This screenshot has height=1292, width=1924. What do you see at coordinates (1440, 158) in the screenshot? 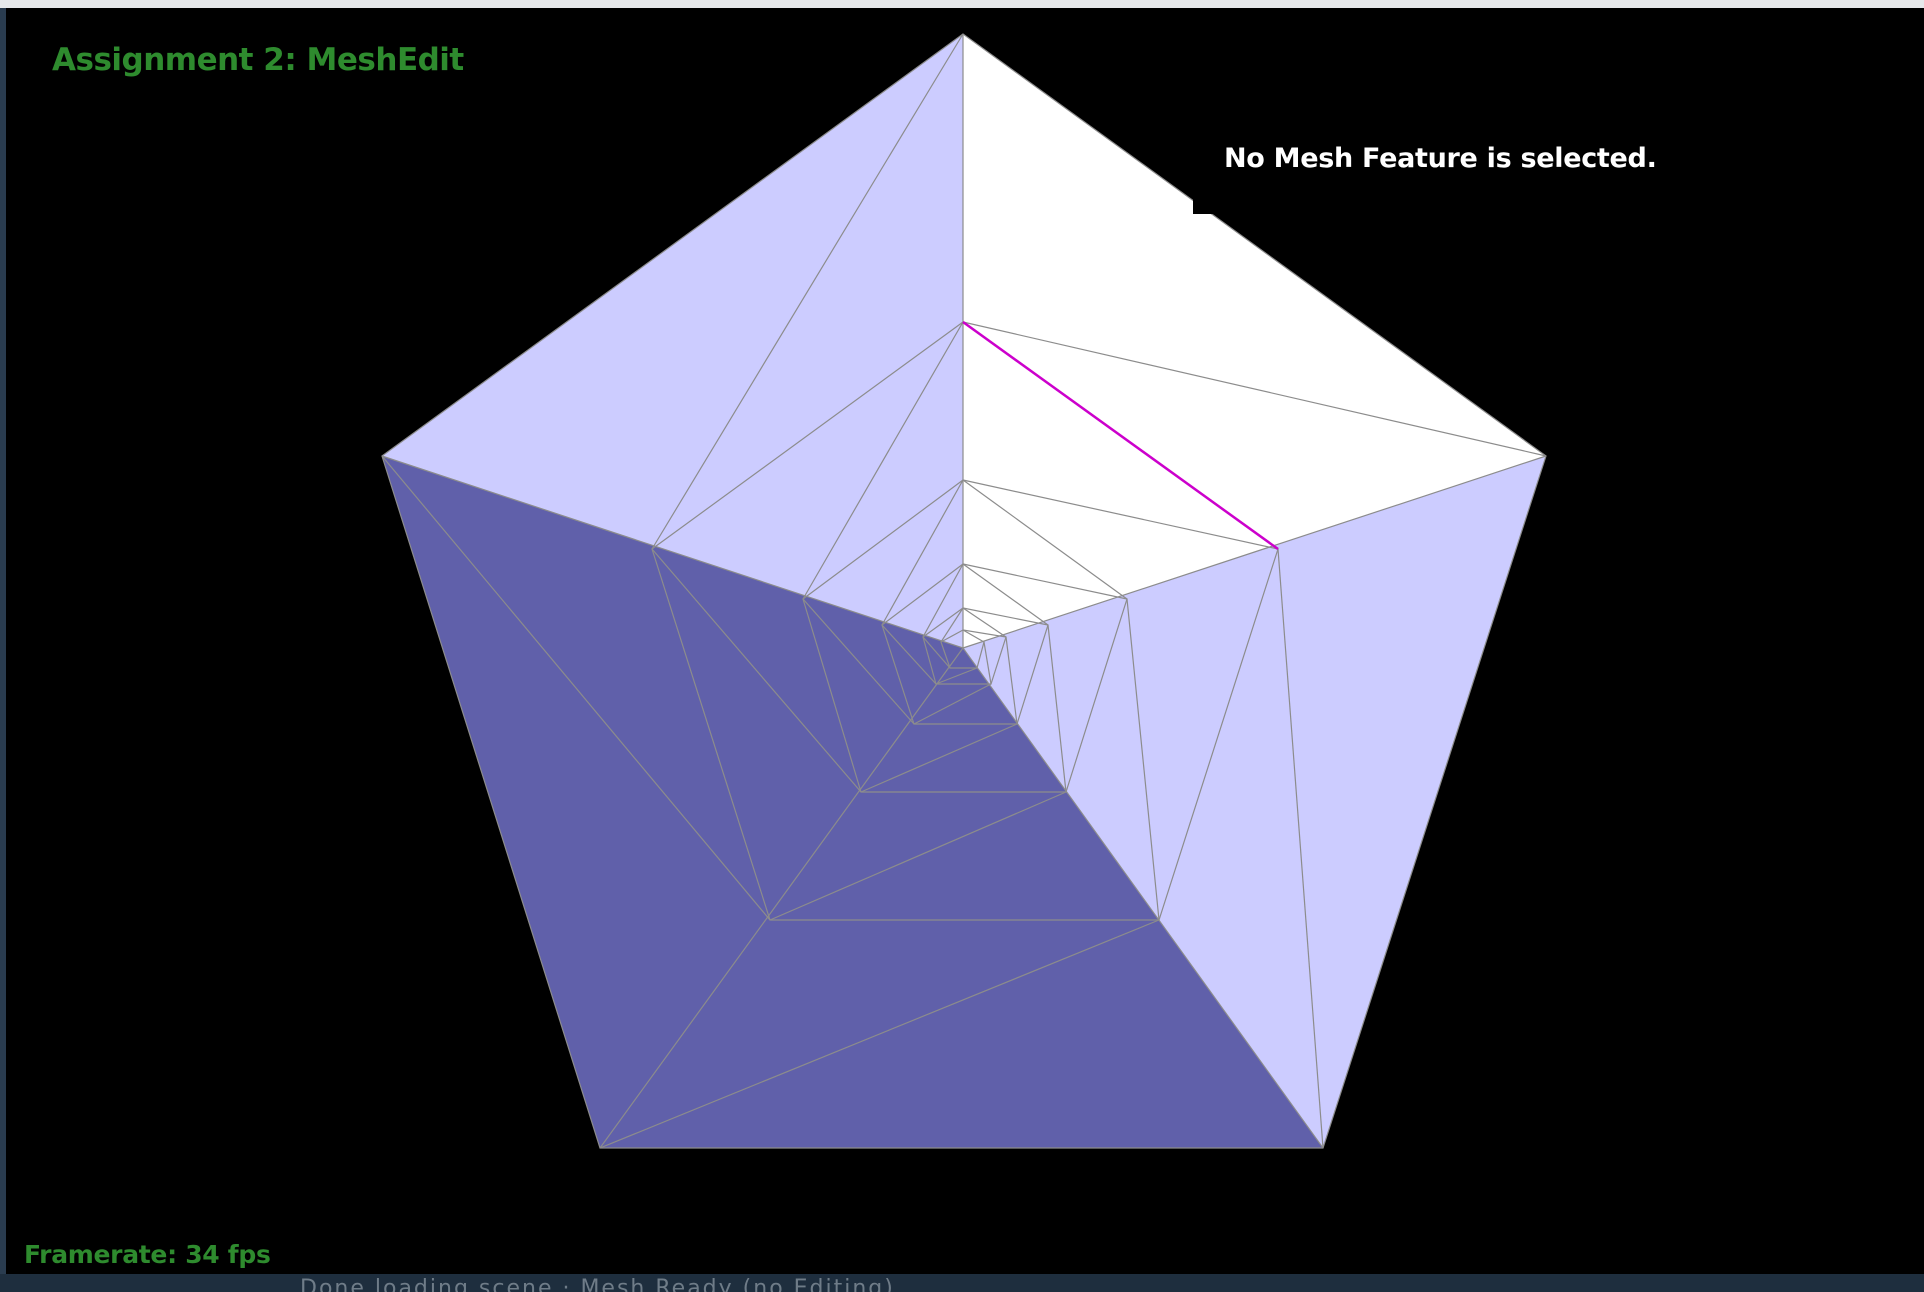
I see `selection-status-text: No Mesh Feature is selected.` at bounding box center [1440, 158].